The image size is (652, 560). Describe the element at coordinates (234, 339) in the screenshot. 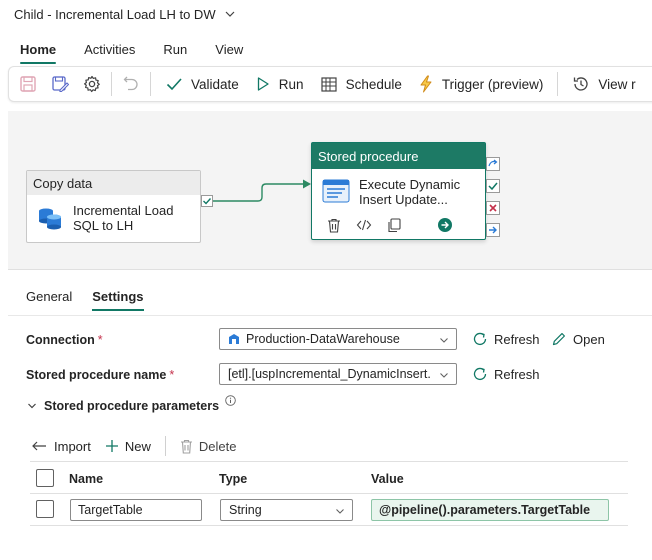

I see `warehouse-icon` at that location.